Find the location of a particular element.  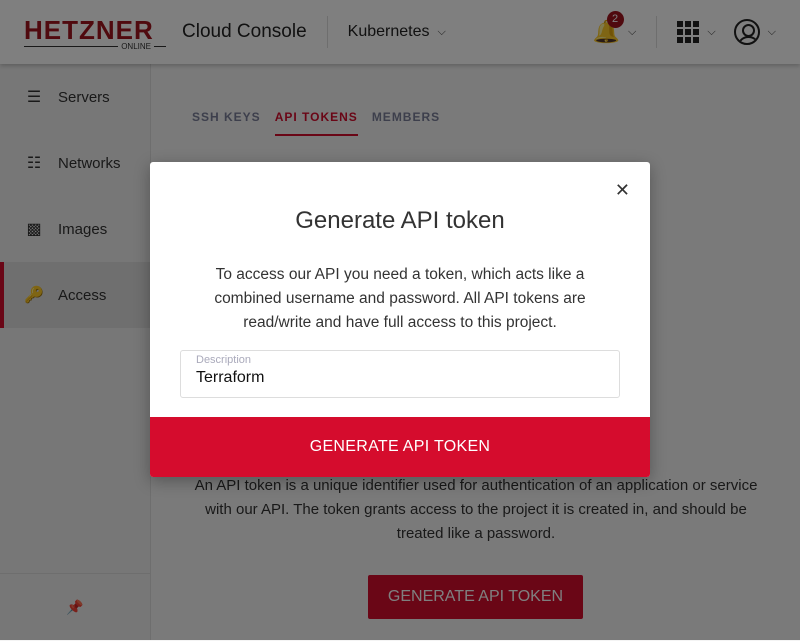

submit-generate-token-button: GENERATE API TOKEN is located at coordinates (400, 447).